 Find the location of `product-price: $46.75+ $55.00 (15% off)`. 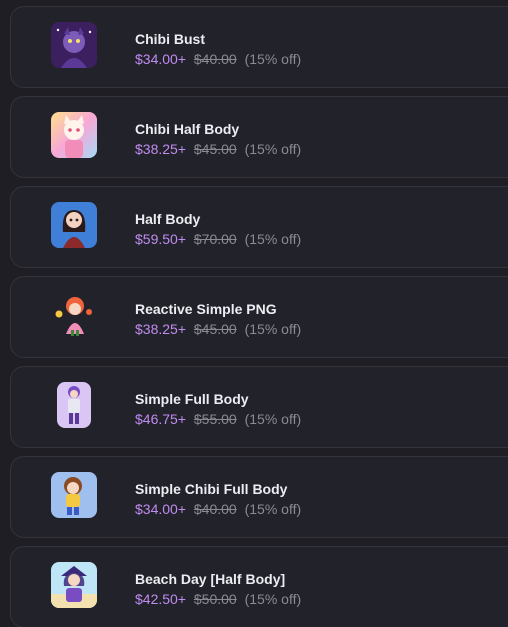

product-price: $46.75+ $55.00 (15% off) is located at coordinates (218, 419).